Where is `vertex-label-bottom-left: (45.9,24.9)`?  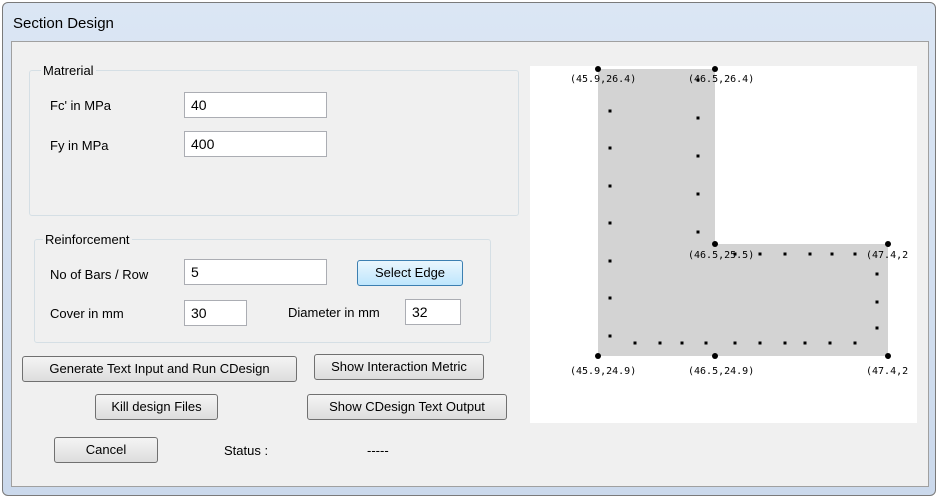
vertex-label-bottom-left: (45.9,24.9) is located at coordinates (603, 371).